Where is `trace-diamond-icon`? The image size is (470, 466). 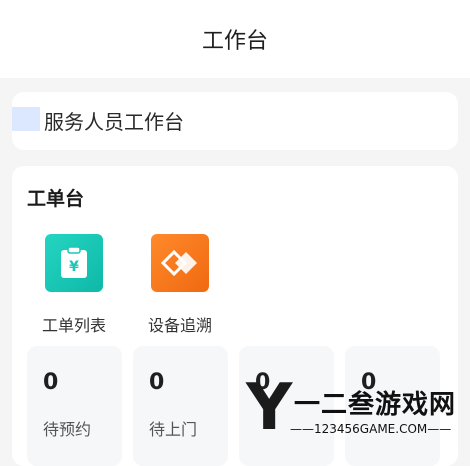 trace-diamond-icon is located at coordinates (180, 263).